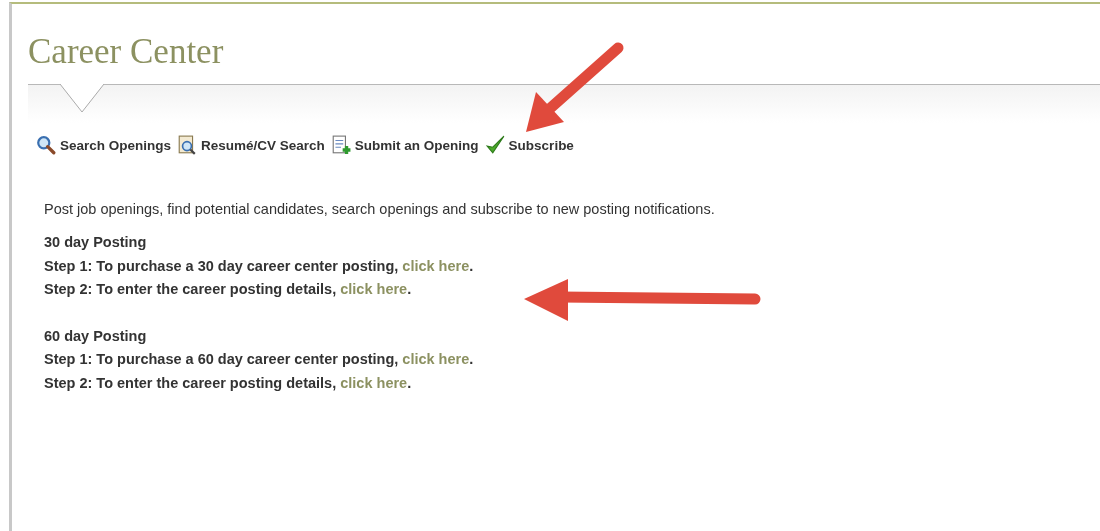 Image resolution: width=1100 pixels, height=531 pixels. What do you see at coordinates (259, 266) in the screenshot?
I see `step-text: Step 1: To purchase a 30 day career center posting, click here.` at bounding box center [259, 266].